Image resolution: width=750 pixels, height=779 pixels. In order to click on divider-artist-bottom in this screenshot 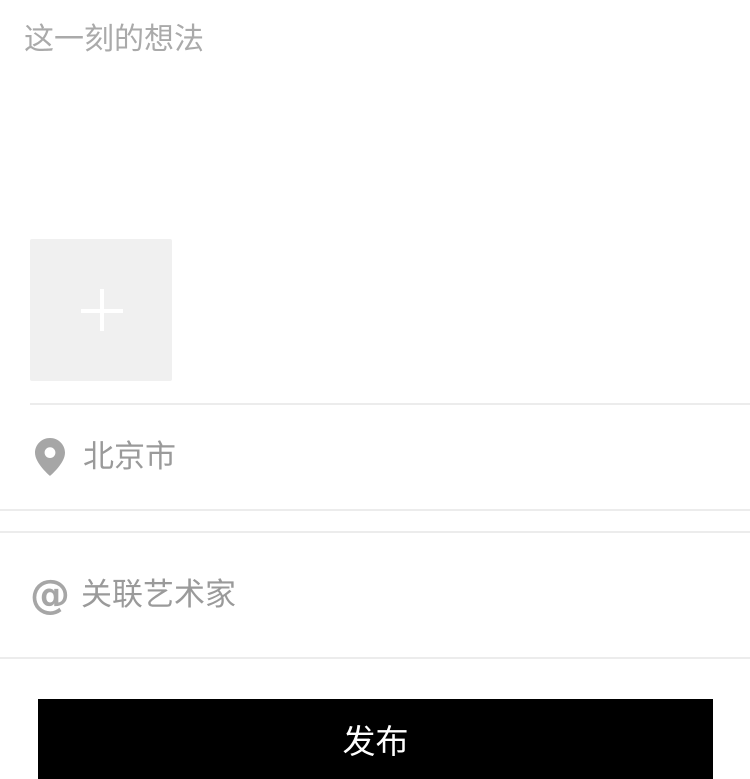, I will do `click(375, 658)`.